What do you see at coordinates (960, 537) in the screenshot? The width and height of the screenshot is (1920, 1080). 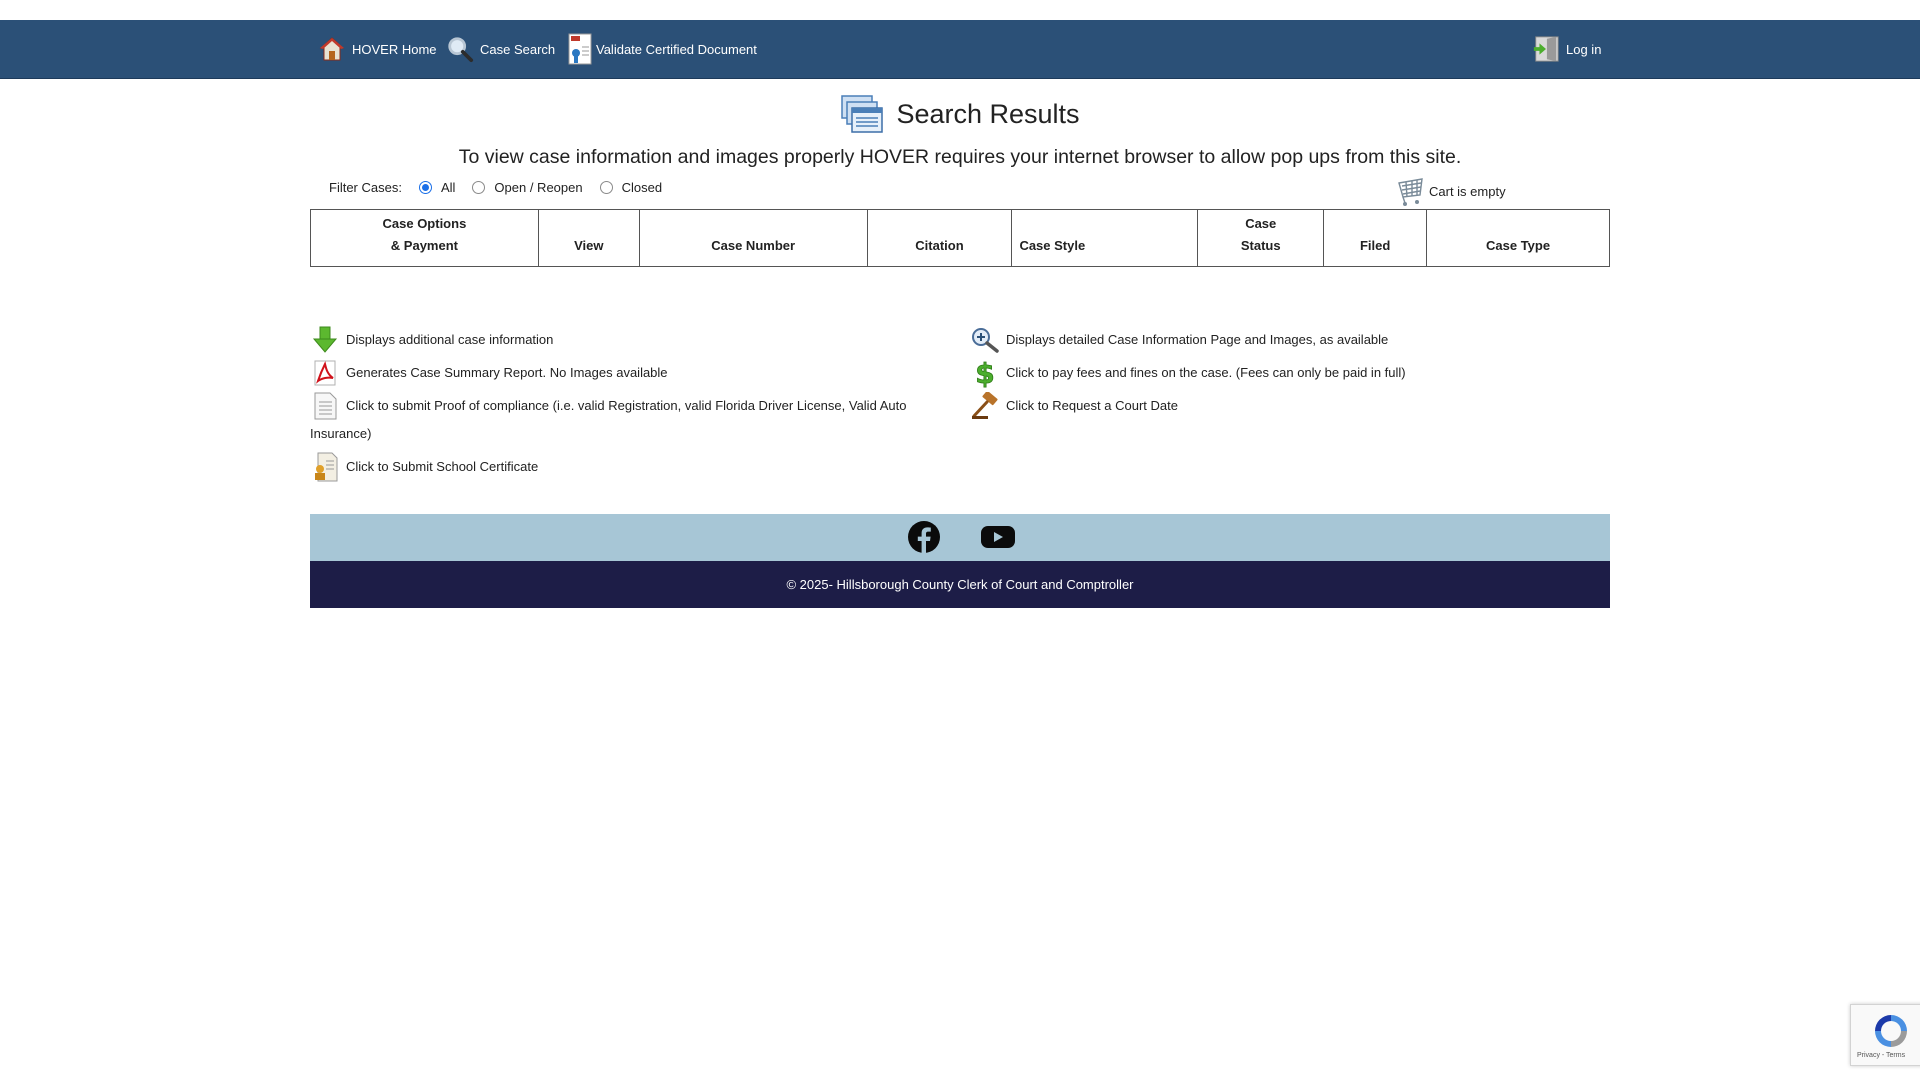 I see `social-bar` at bounding box center [960, 537].